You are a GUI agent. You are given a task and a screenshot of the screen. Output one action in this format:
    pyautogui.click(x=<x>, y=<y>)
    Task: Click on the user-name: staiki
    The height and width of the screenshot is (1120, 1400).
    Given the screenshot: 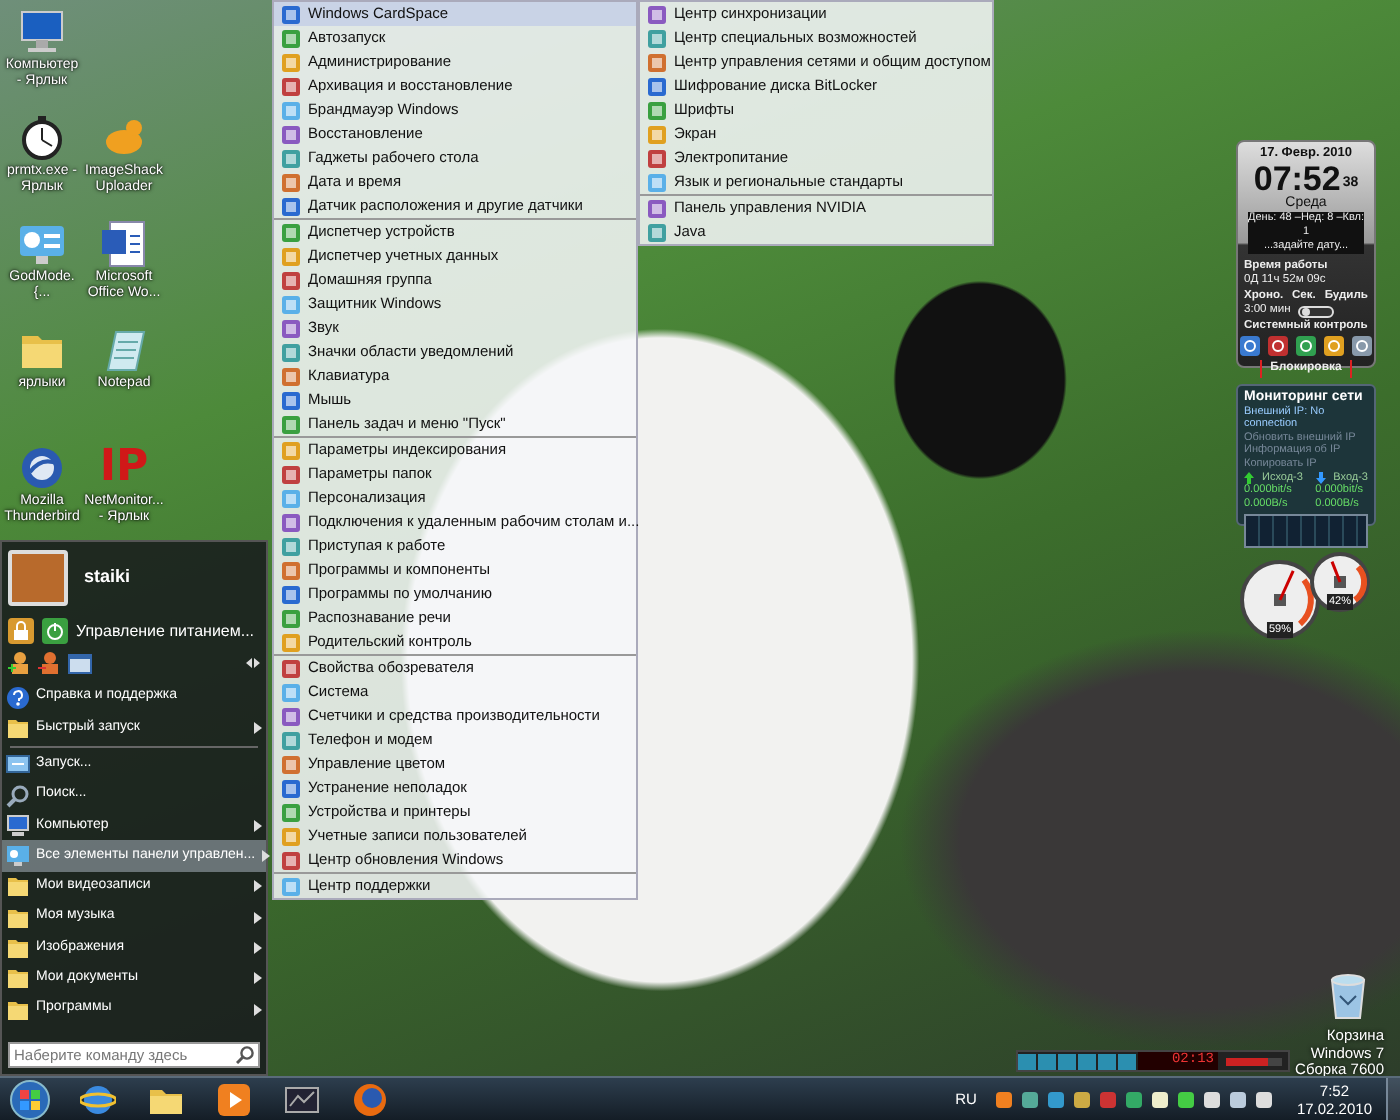 What is the action you would take?
    pyautogui.click(x=107, y=578)
    